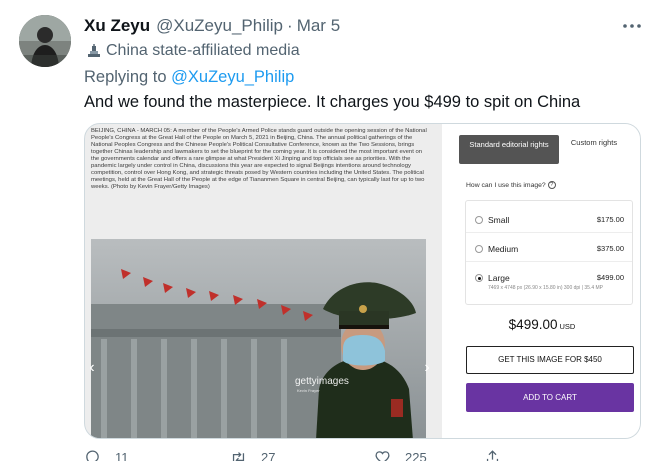 The height and width of the screenshot is (461, 652). Describe the element at coordinates (92, 368) in the screenshot. I see `chevron-left-icon: ‹` at that location.